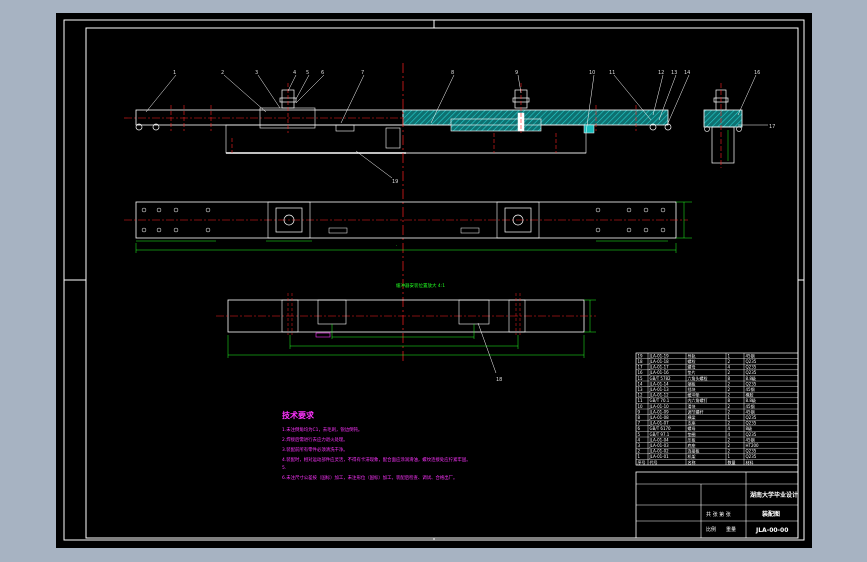 The height and width of the screenshot is (562, 867). I want to click on parts-cell-name: 挡块, so click(692, 389).